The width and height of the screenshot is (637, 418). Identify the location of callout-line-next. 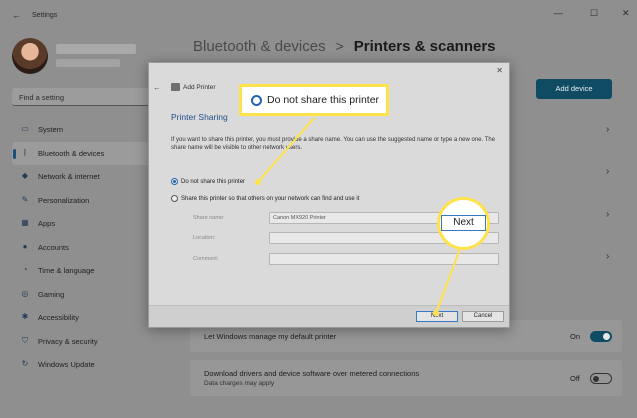
(448, 281).